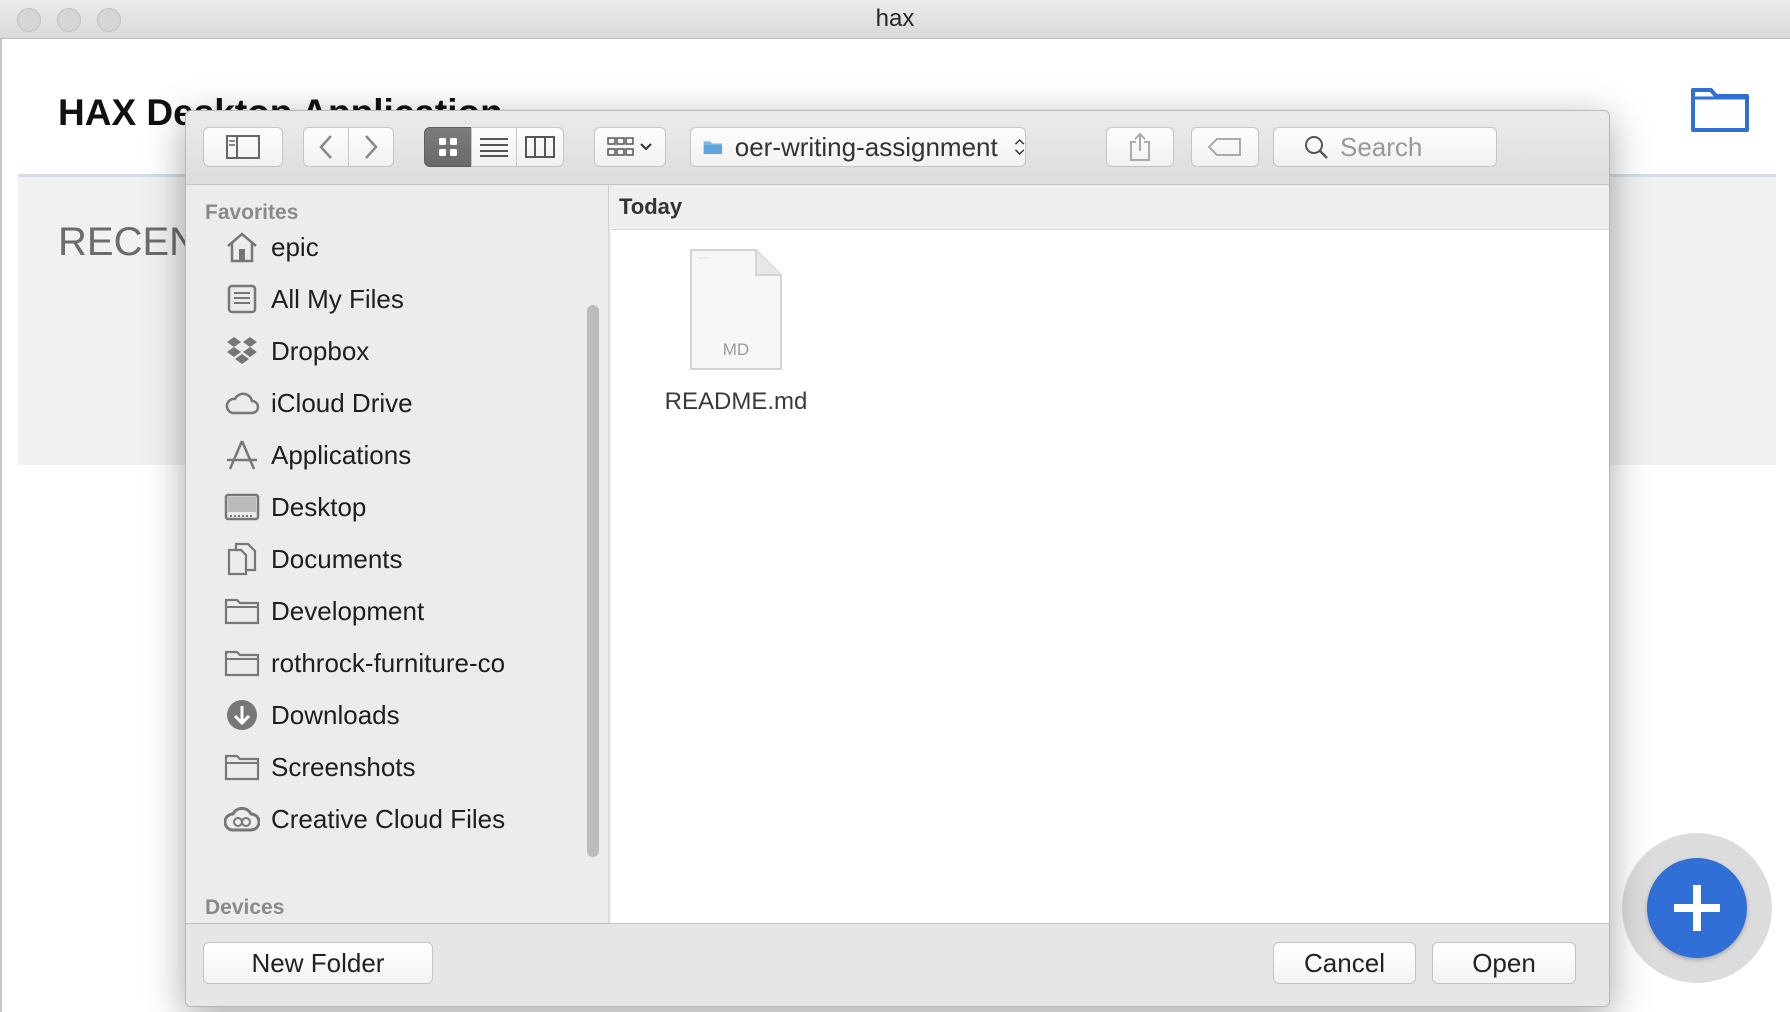 This screenshot has width=1790, height=1012. I want to click on dropbox-icon, so click(242, 351).